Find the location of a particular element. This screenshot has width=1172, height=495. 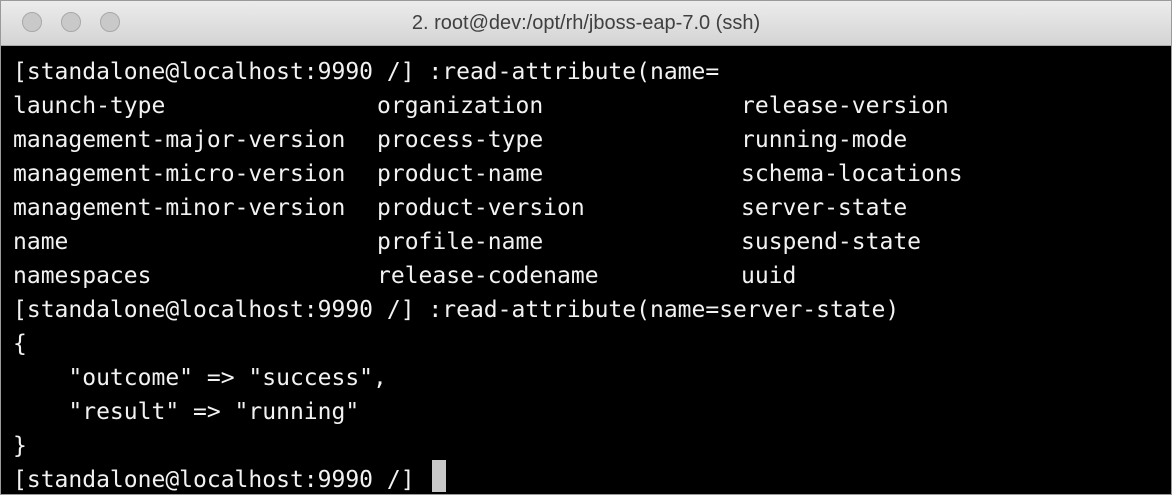

output-line: "outcome" => "success", is located at coordinates (200, 378).